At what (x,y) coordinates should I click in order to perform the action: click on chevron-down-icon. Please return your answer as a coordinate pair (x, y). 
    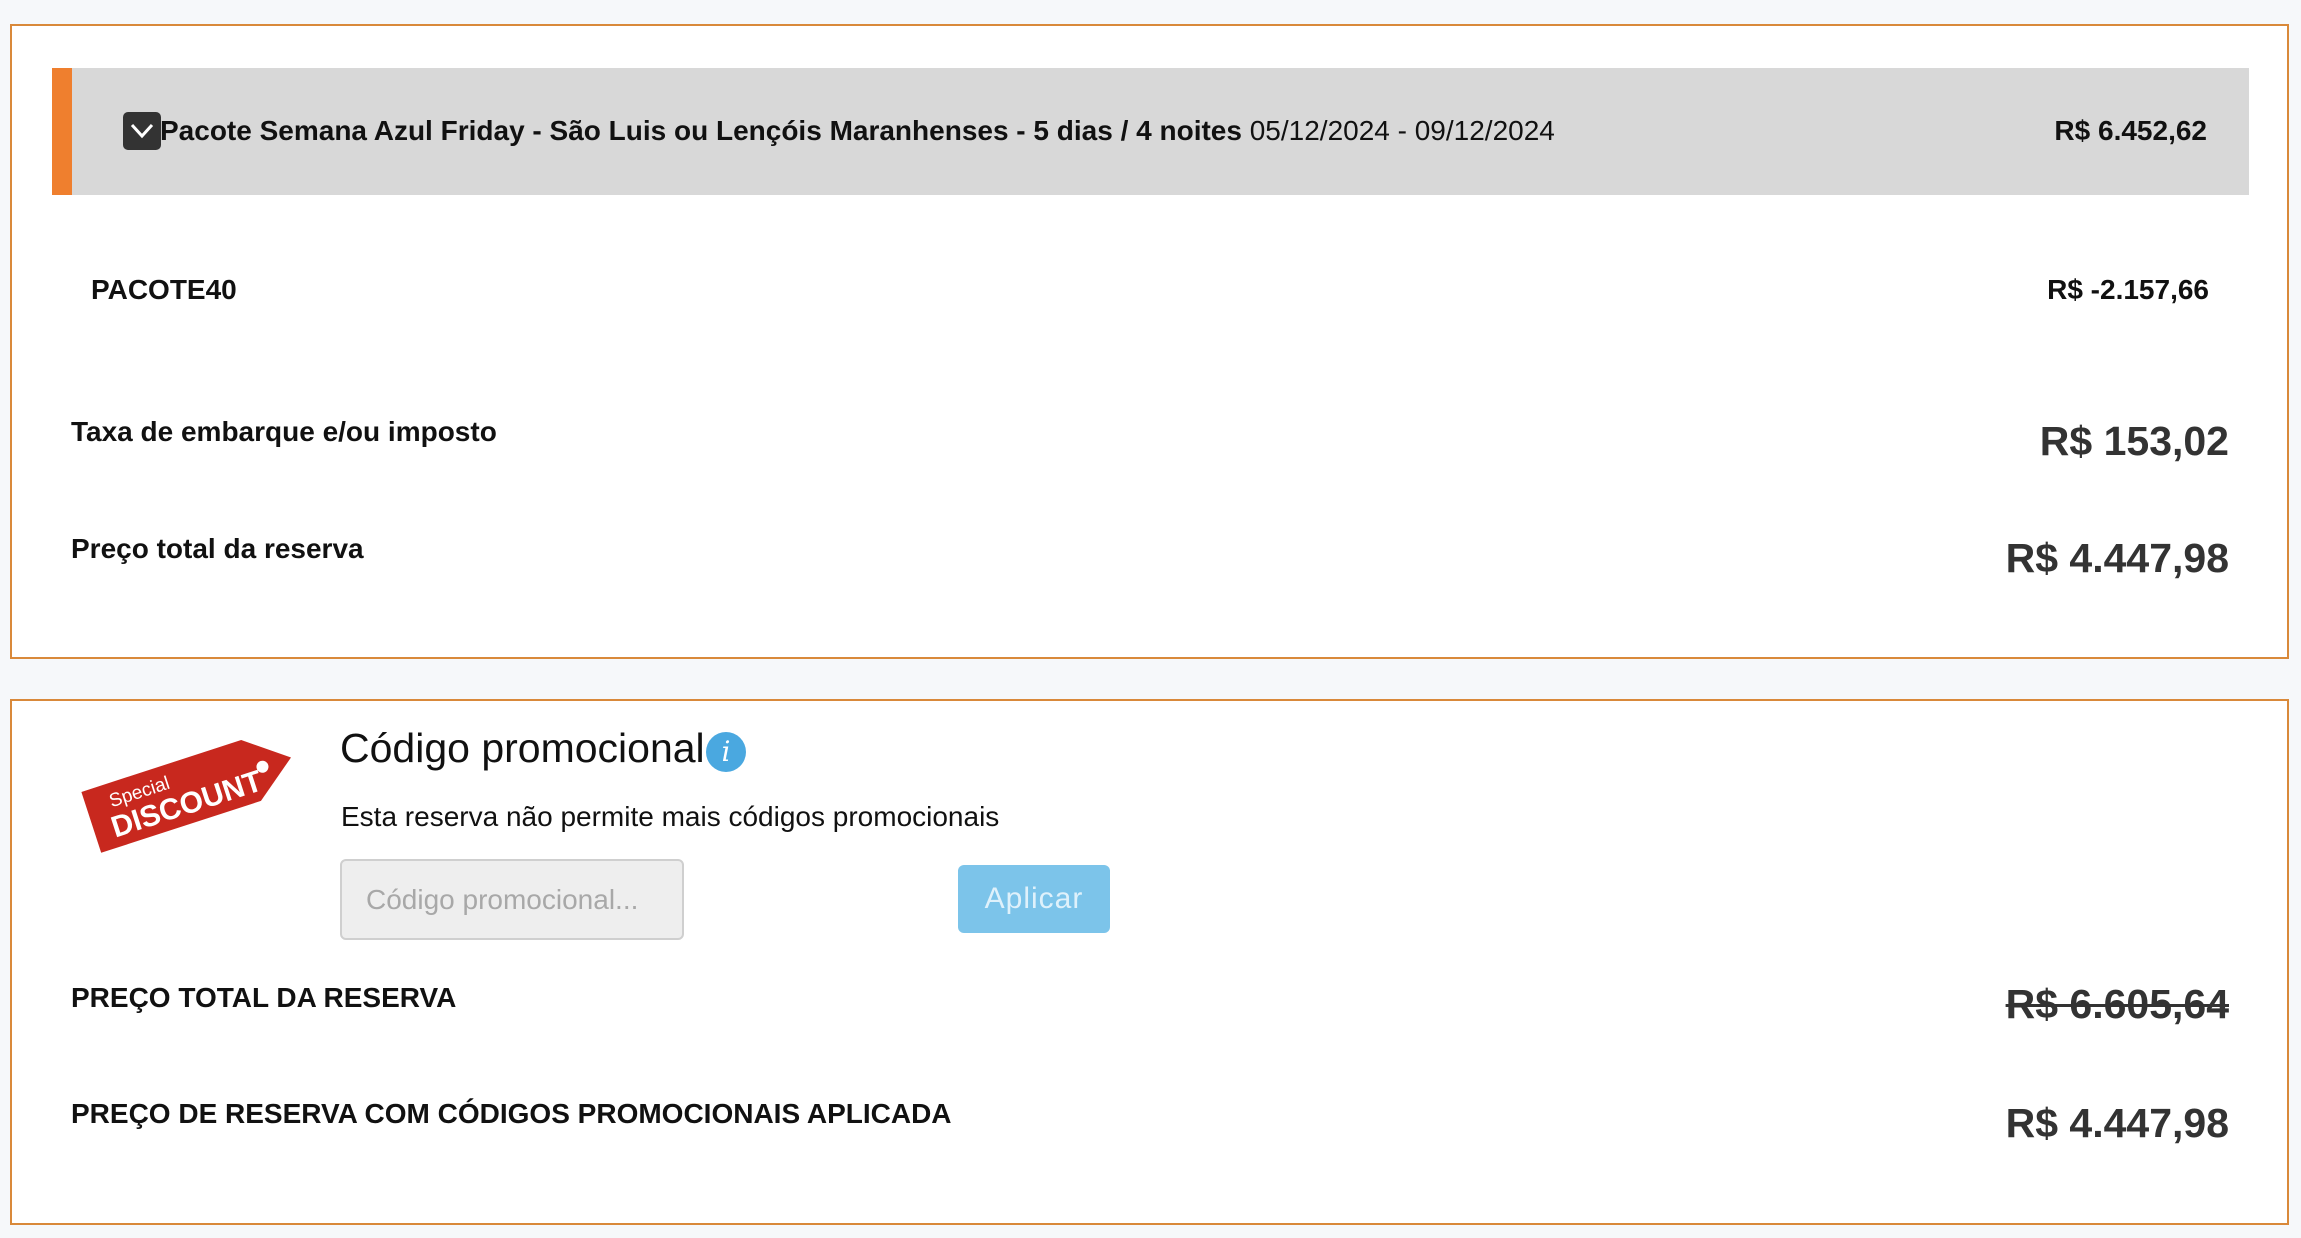
    Looking at the image, I should click on (142, 131).